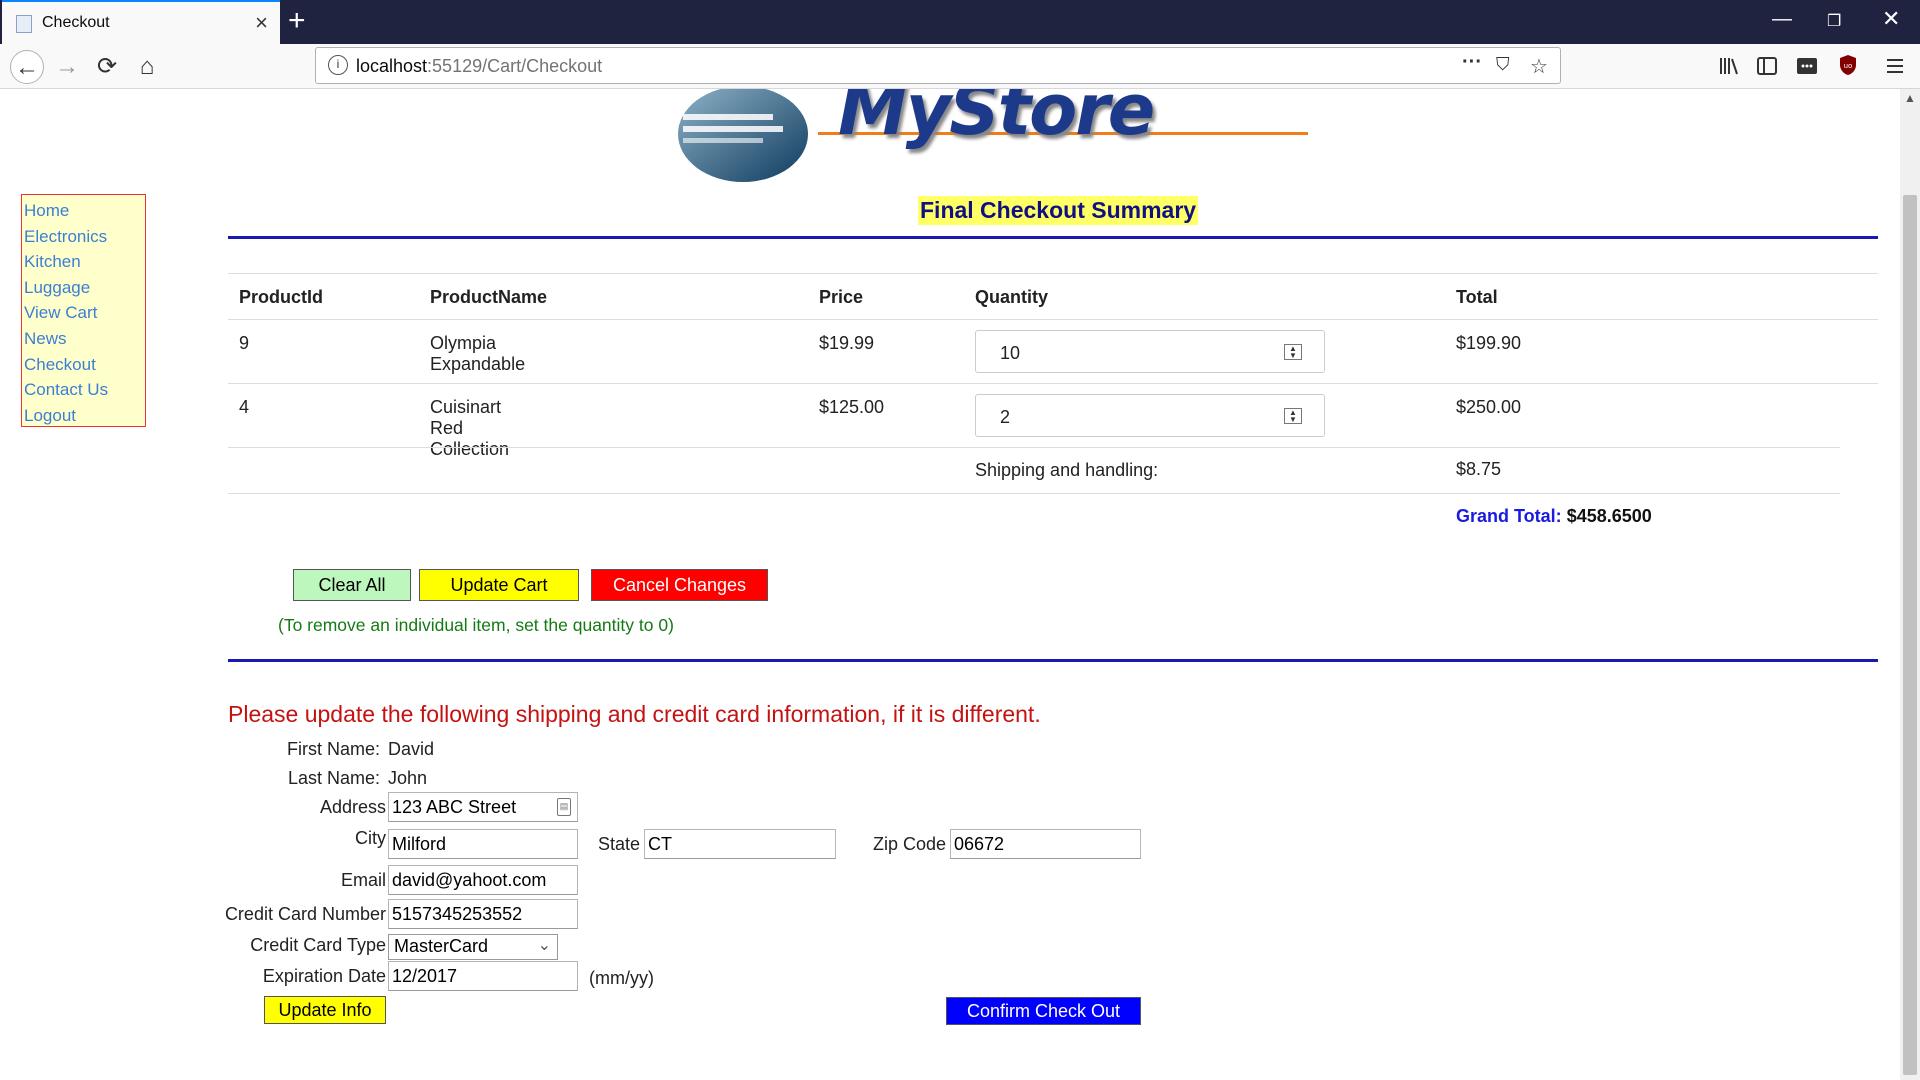  Describe the element at coordinates (333, 778) in the screenshot. I see `last-name-label: Last Name:` at that location.